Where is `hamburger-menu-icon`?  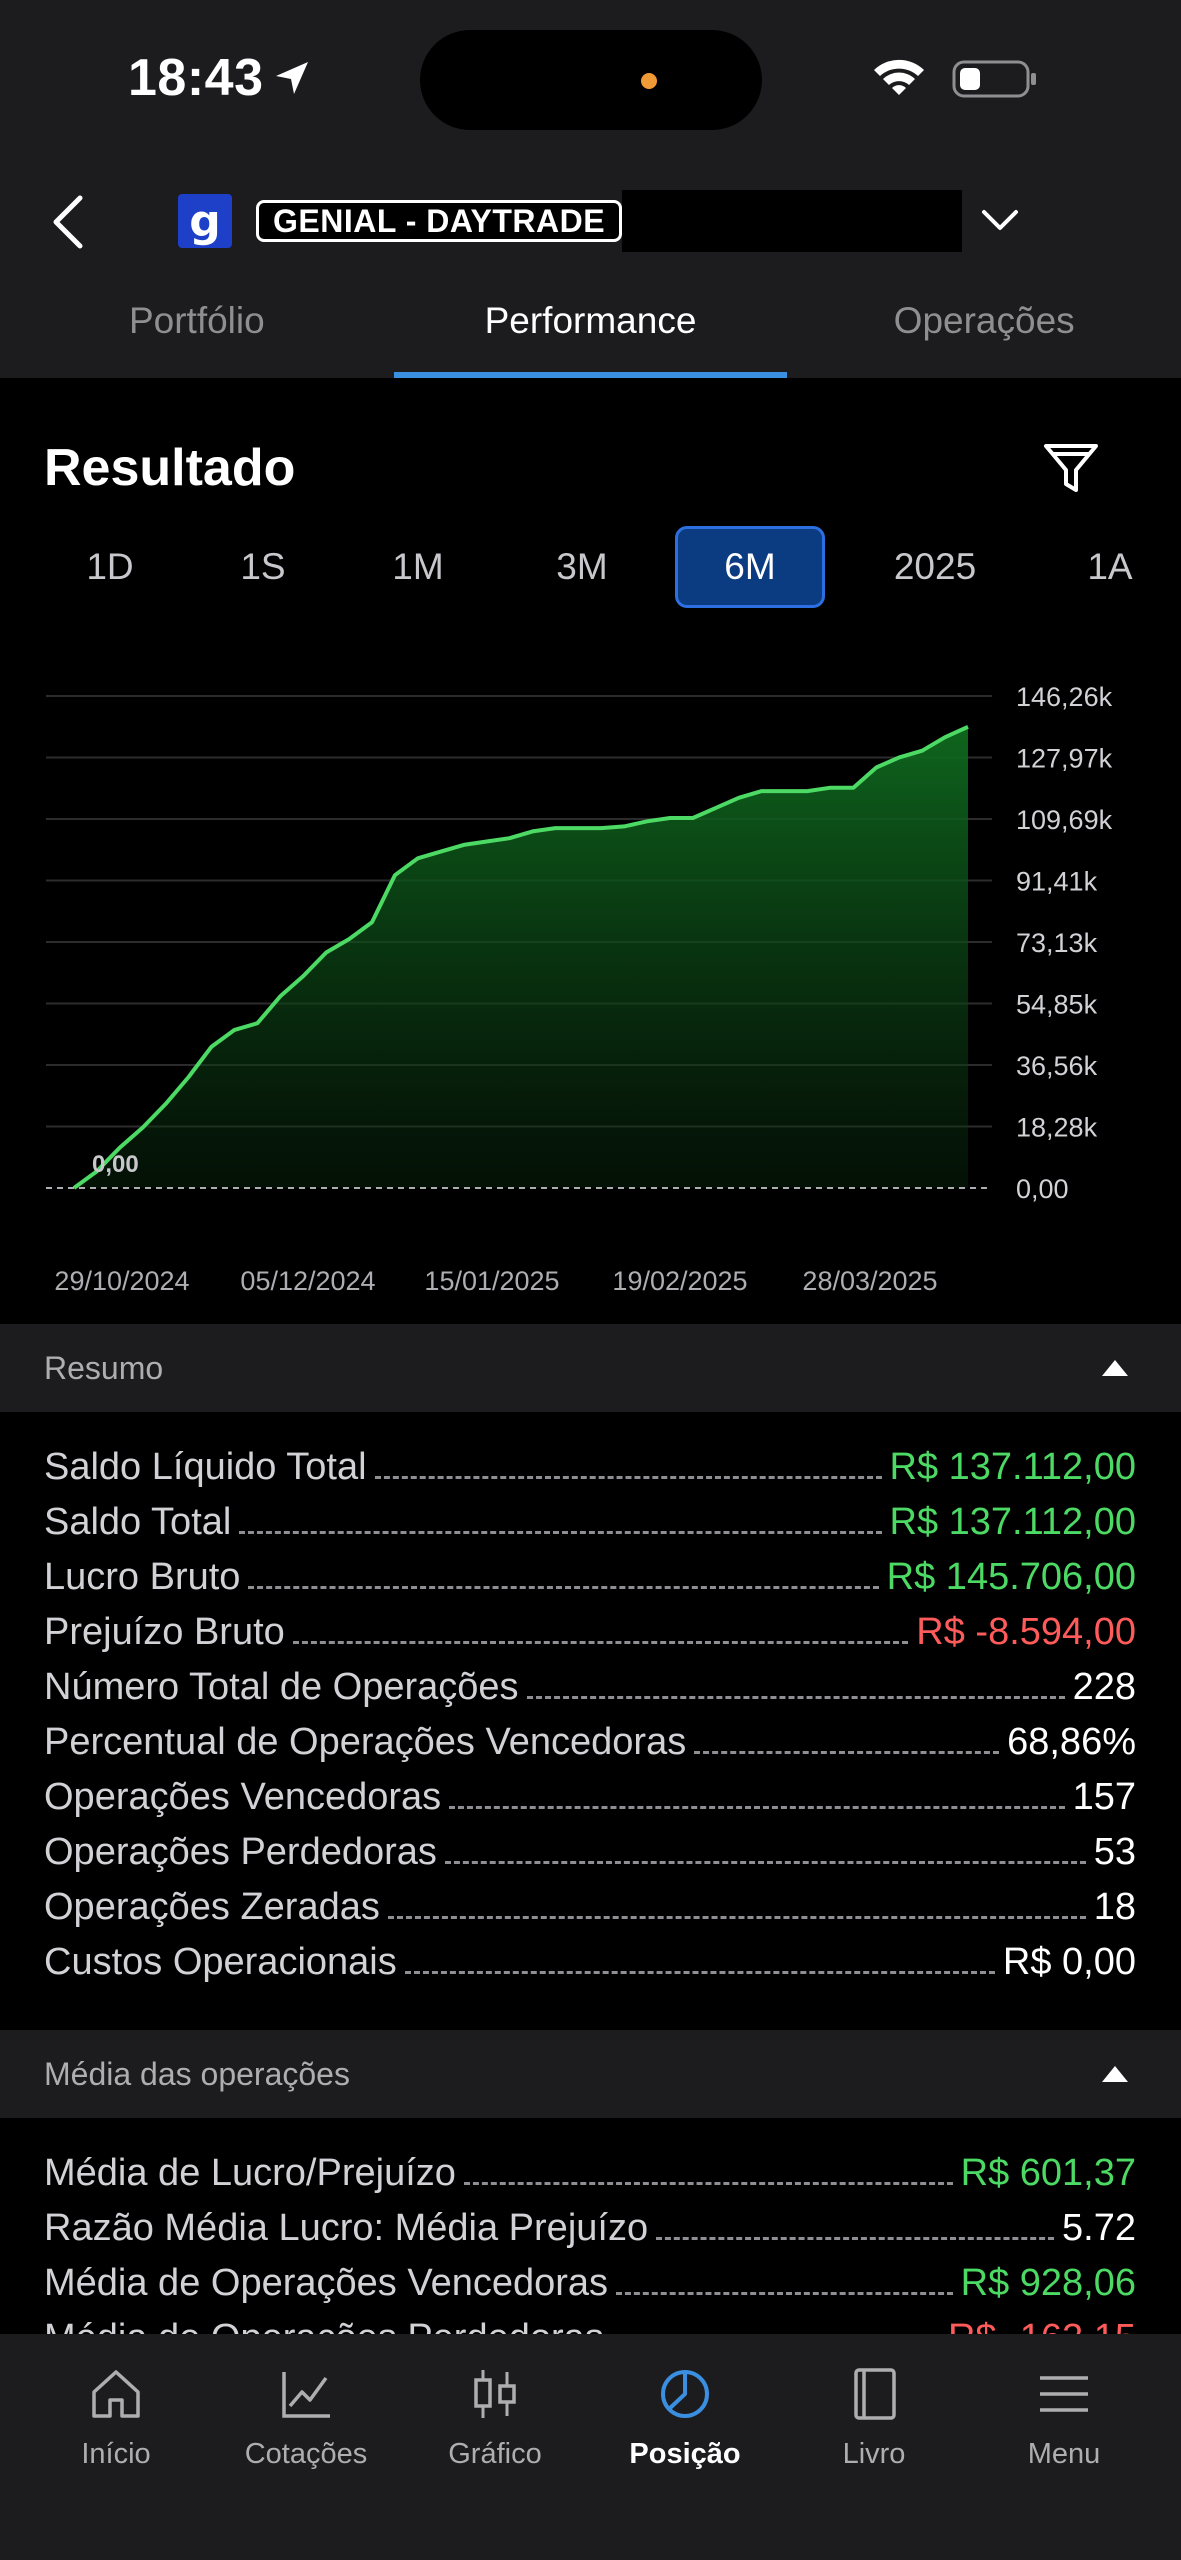
hamburger-menu-icon is located at coordinates (1064, 2394).